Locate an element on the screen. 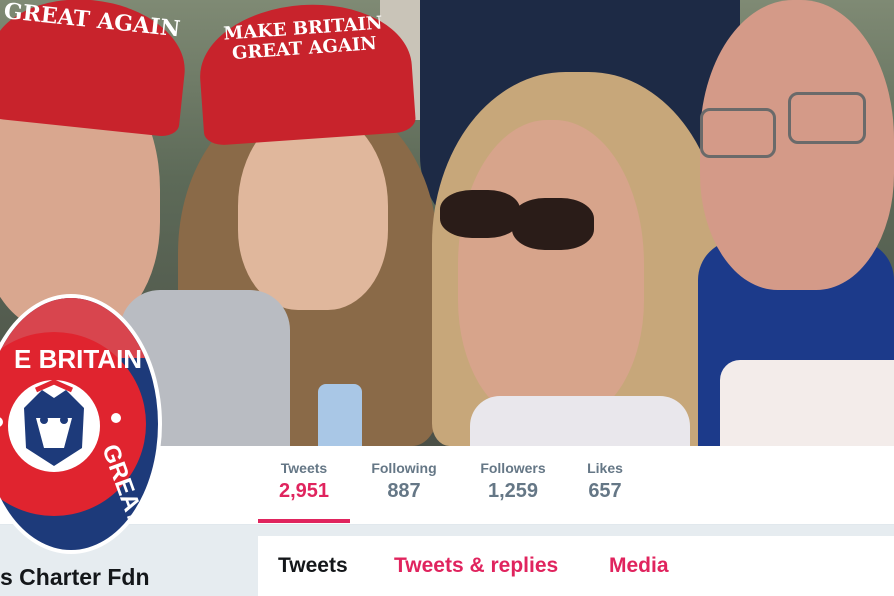 The image size is (894, 596). profile-display-name: s Charter Fdn is located at coordinates (75, 577).